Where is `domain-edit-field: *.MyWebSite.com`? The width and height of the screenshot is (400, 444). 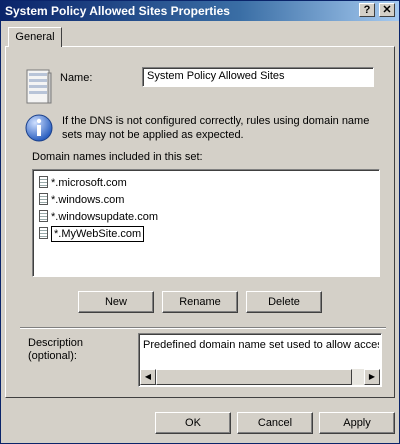 domain-edit-field: *.MyWebSite.com is located at coordinates (98, 234).